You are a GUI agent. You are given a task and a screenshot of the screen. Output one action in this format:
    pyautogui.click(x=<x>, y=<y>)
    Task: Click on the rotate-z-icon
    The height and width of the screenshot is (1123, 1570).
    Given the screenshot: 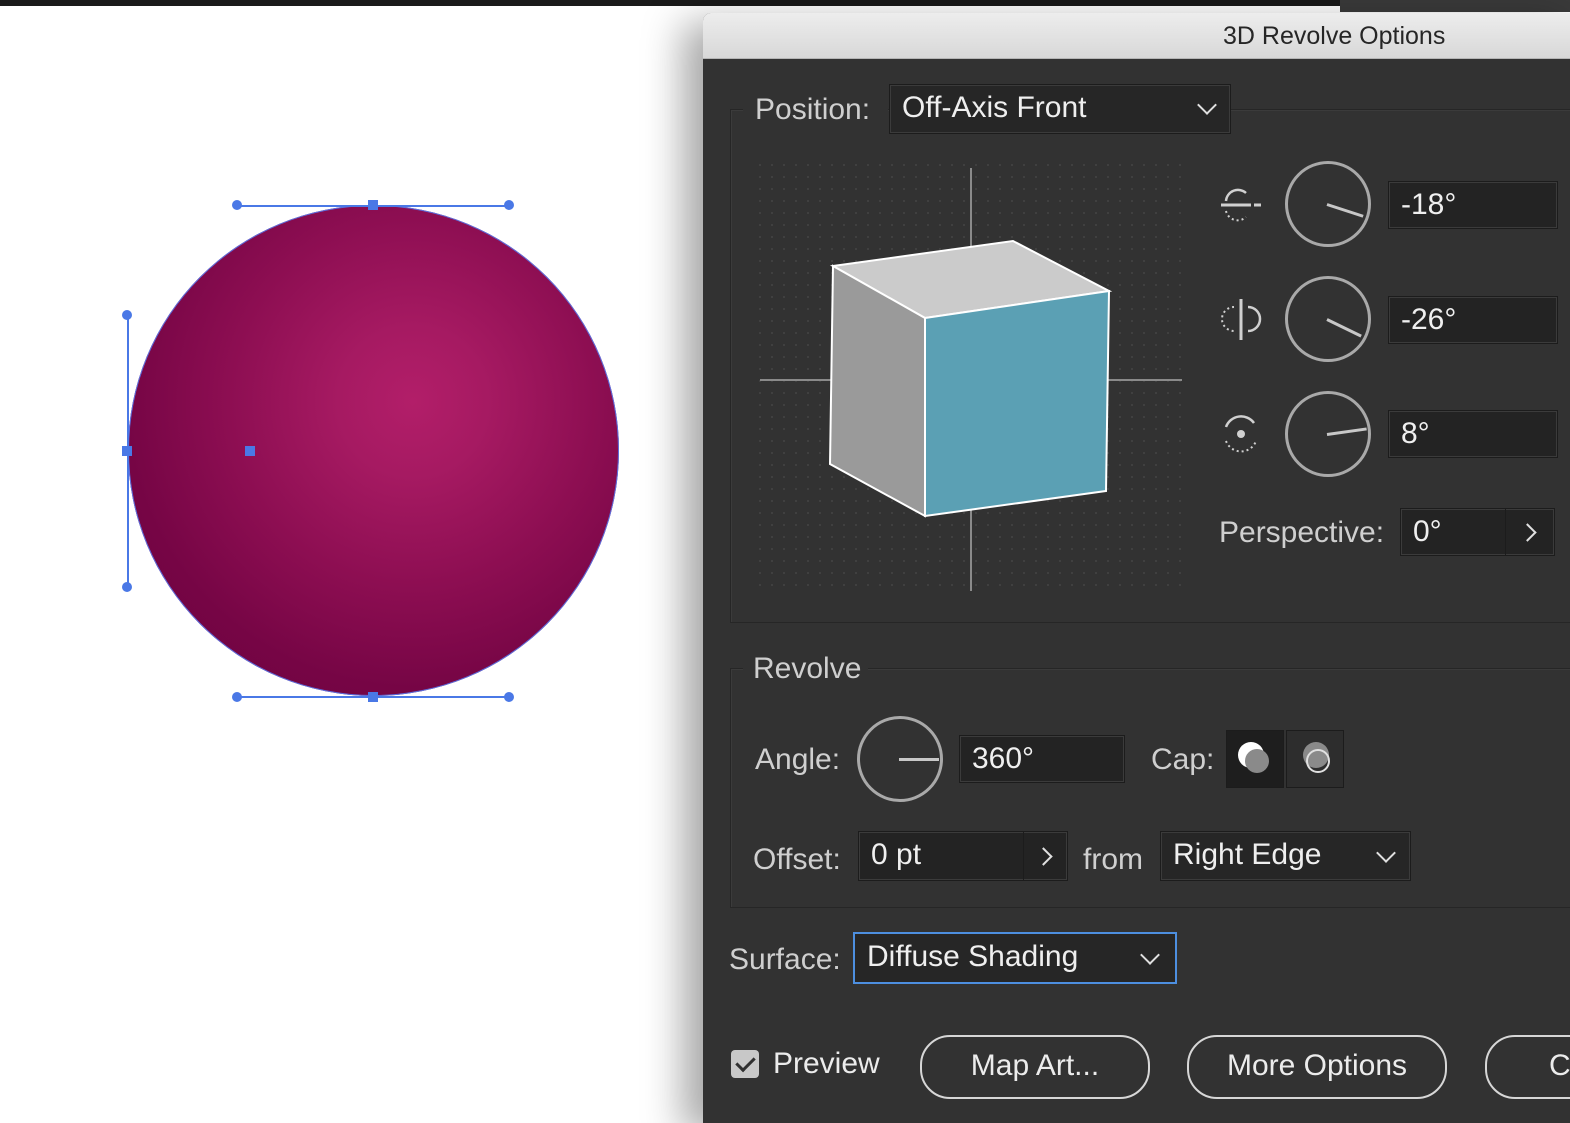 What is the action you would take?
    pyautogui.click(x=1240, y=434)
    